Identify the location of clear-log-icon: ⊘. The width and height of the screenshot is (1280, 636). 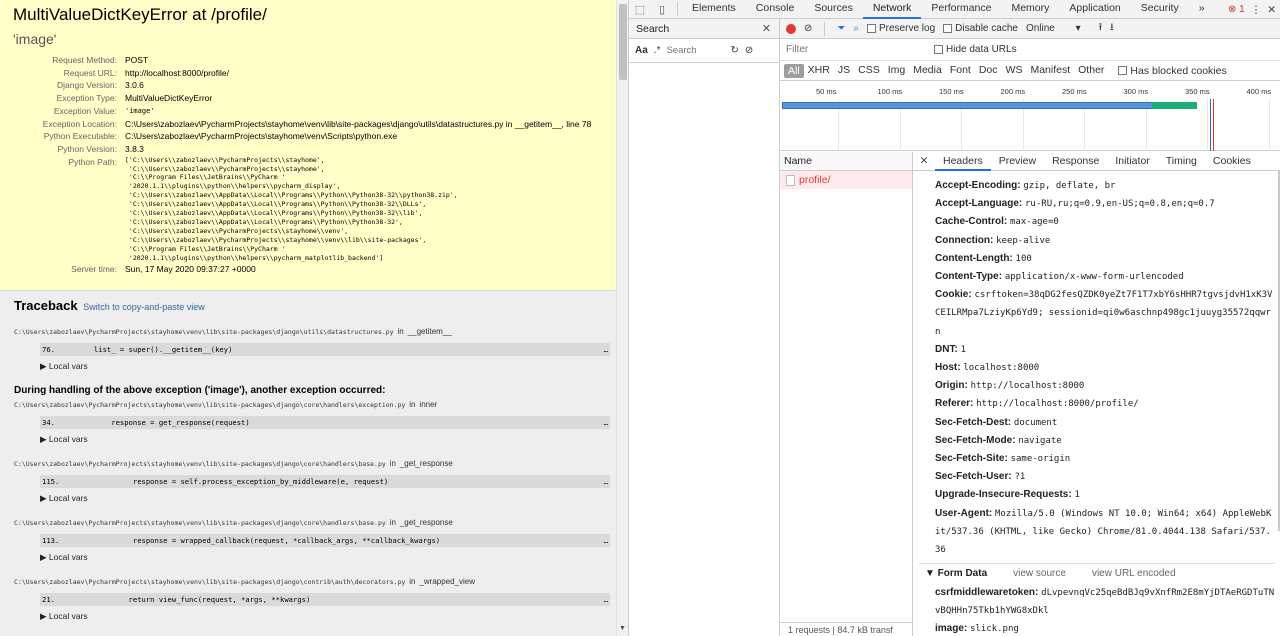
(808, 28).